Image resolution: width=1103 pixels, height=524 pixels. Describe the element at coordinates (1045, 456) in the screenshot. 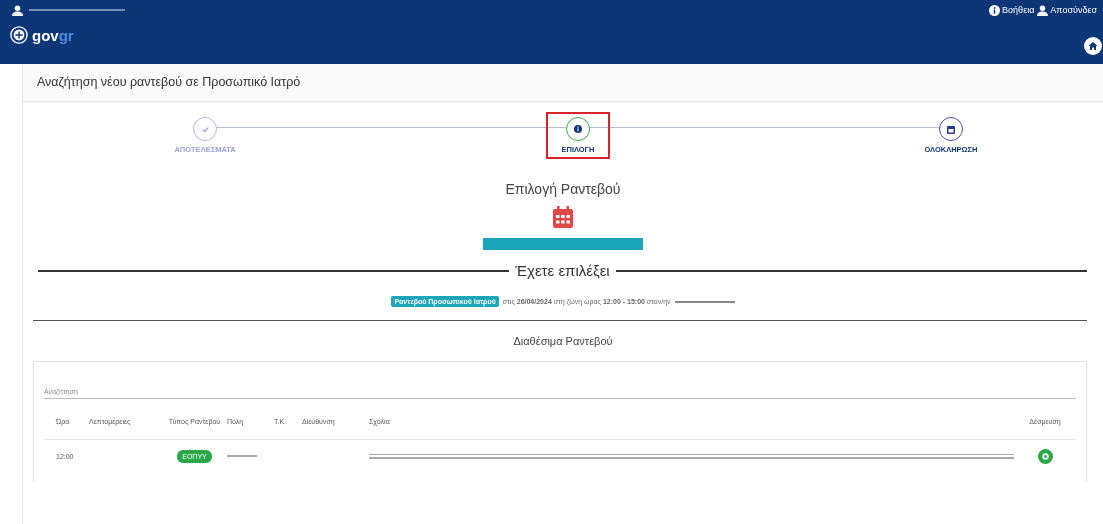

I see `reserve-button` at that location.